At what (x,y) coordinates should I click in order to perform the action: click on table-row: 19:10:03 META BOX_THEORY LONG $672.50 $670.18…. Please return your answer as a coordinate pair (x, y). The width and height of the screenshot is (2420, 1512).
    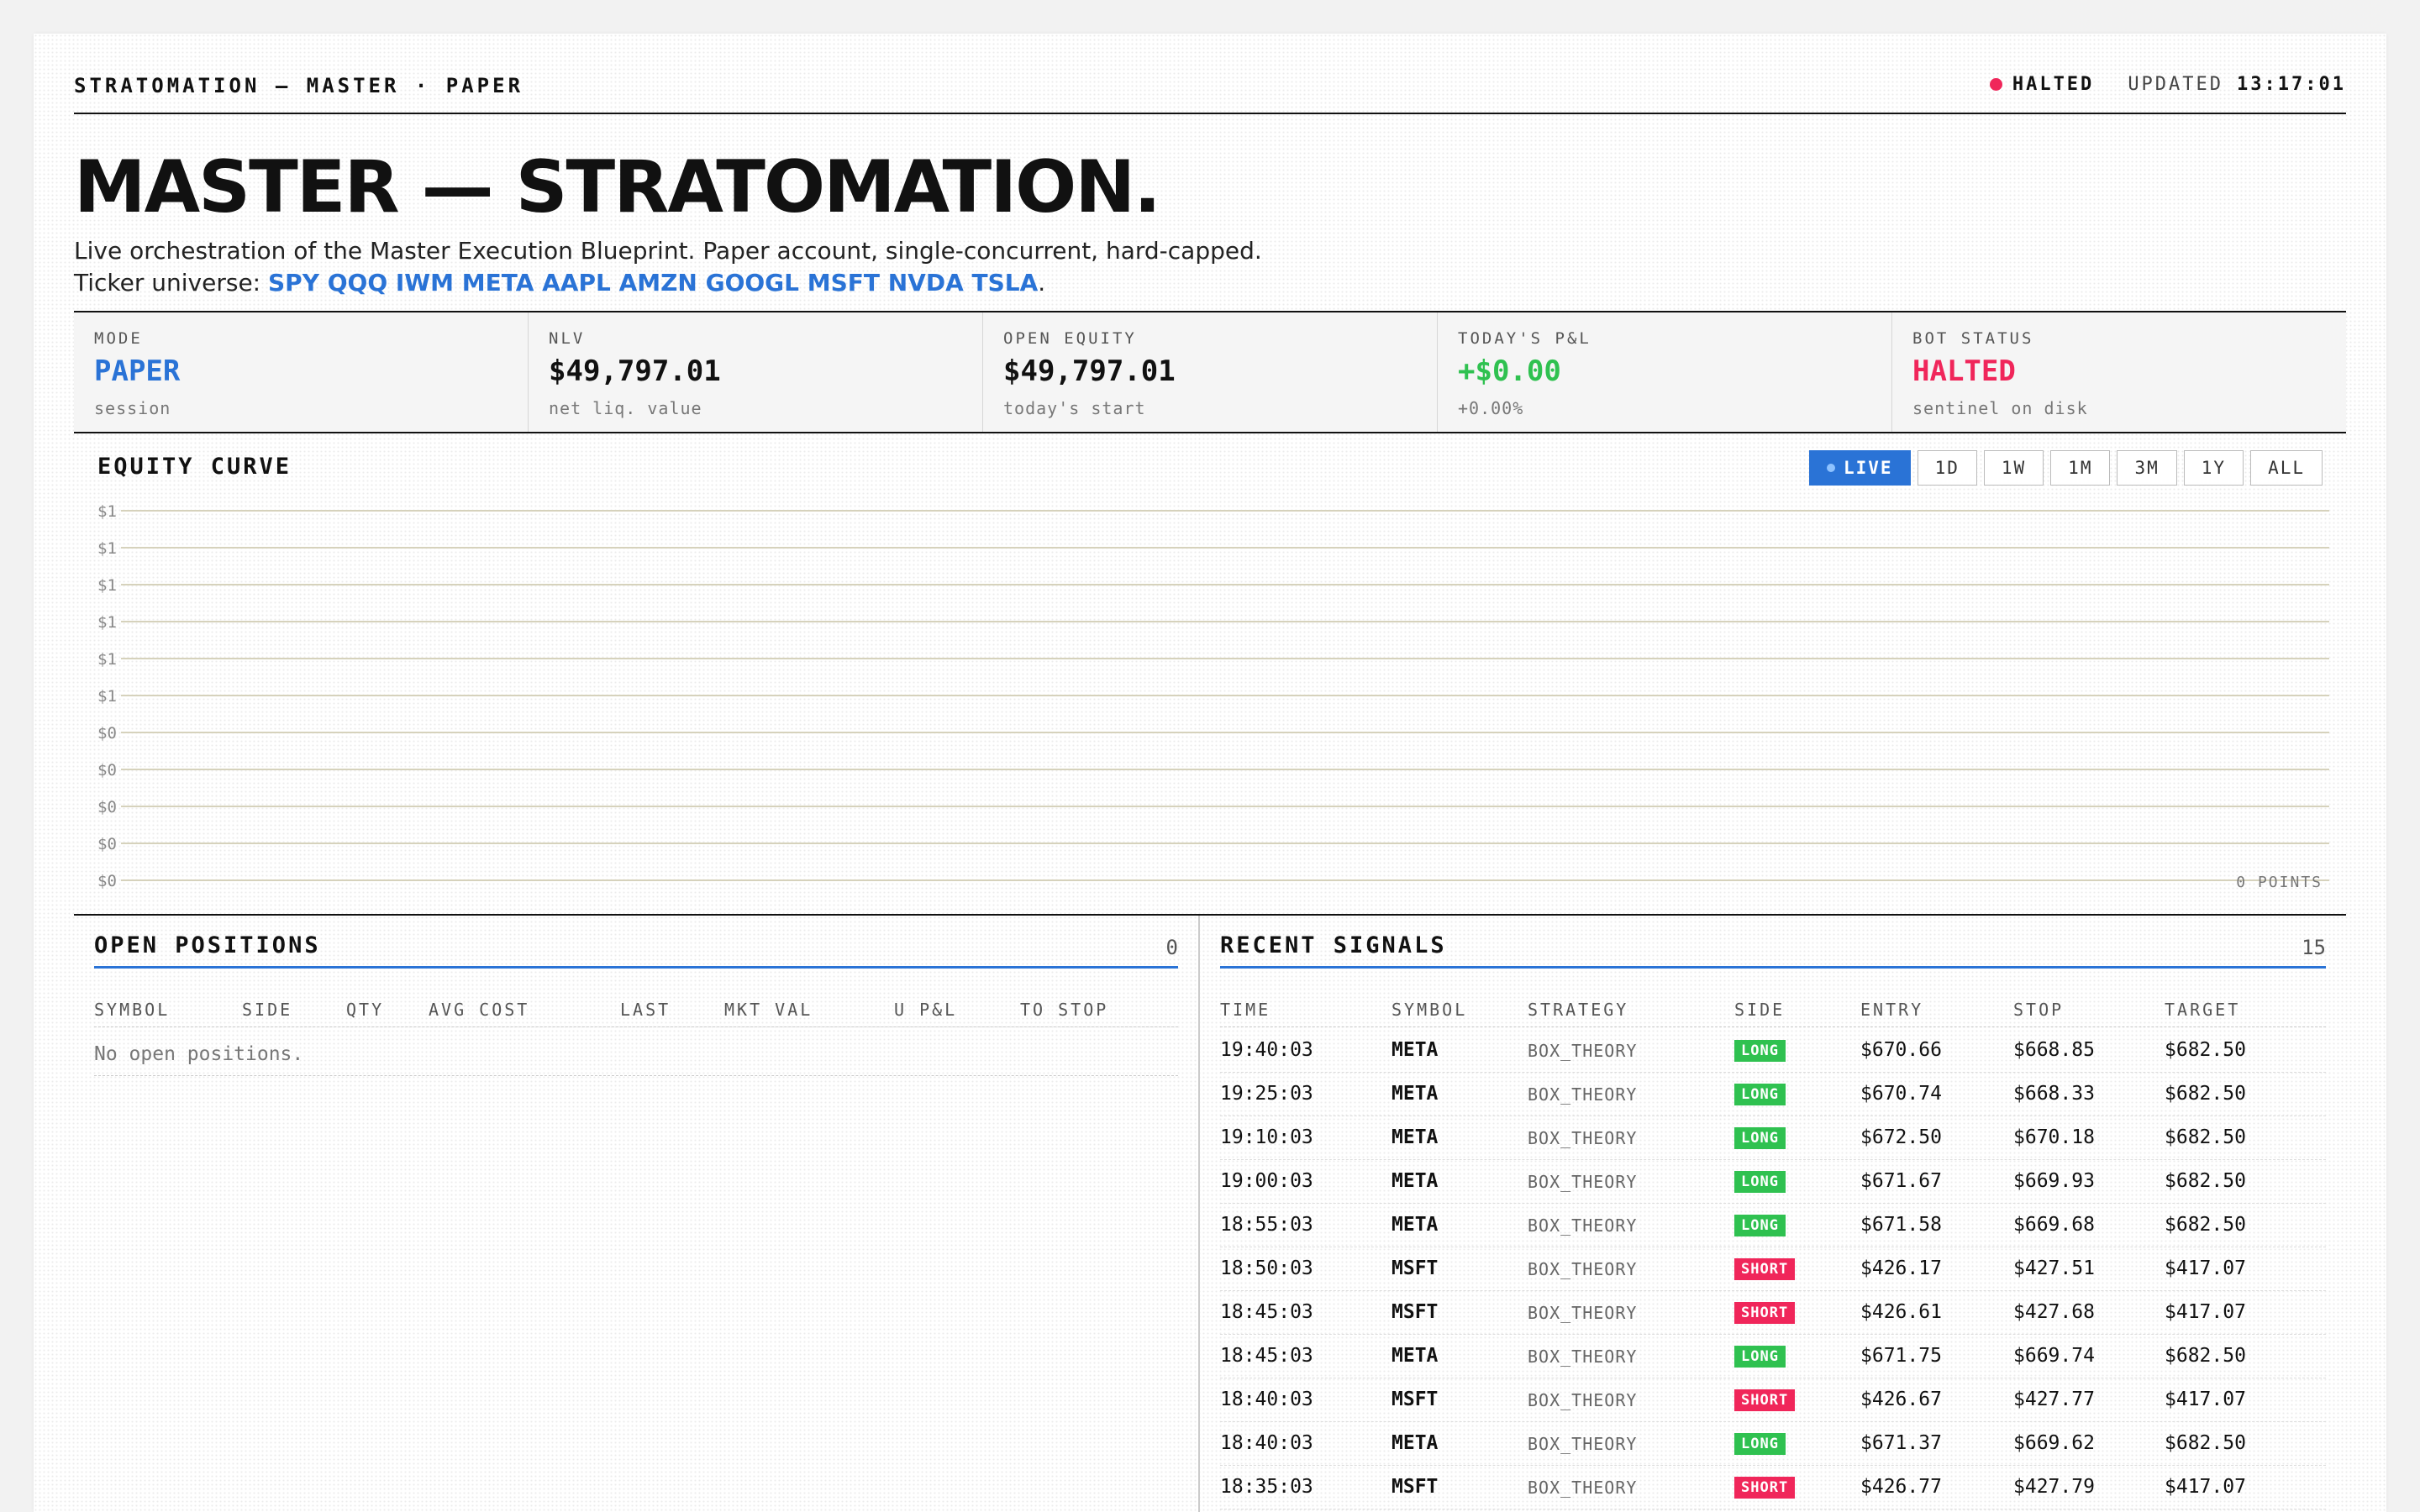
    Looking at the image, I should click on (1773, 1138).